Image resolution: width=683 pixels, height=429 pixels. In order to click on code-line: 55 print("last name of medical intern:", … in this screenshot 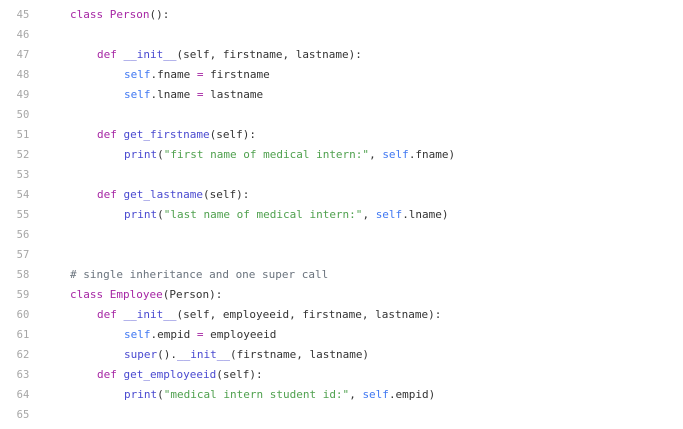, I will do `click(341, 215)`.